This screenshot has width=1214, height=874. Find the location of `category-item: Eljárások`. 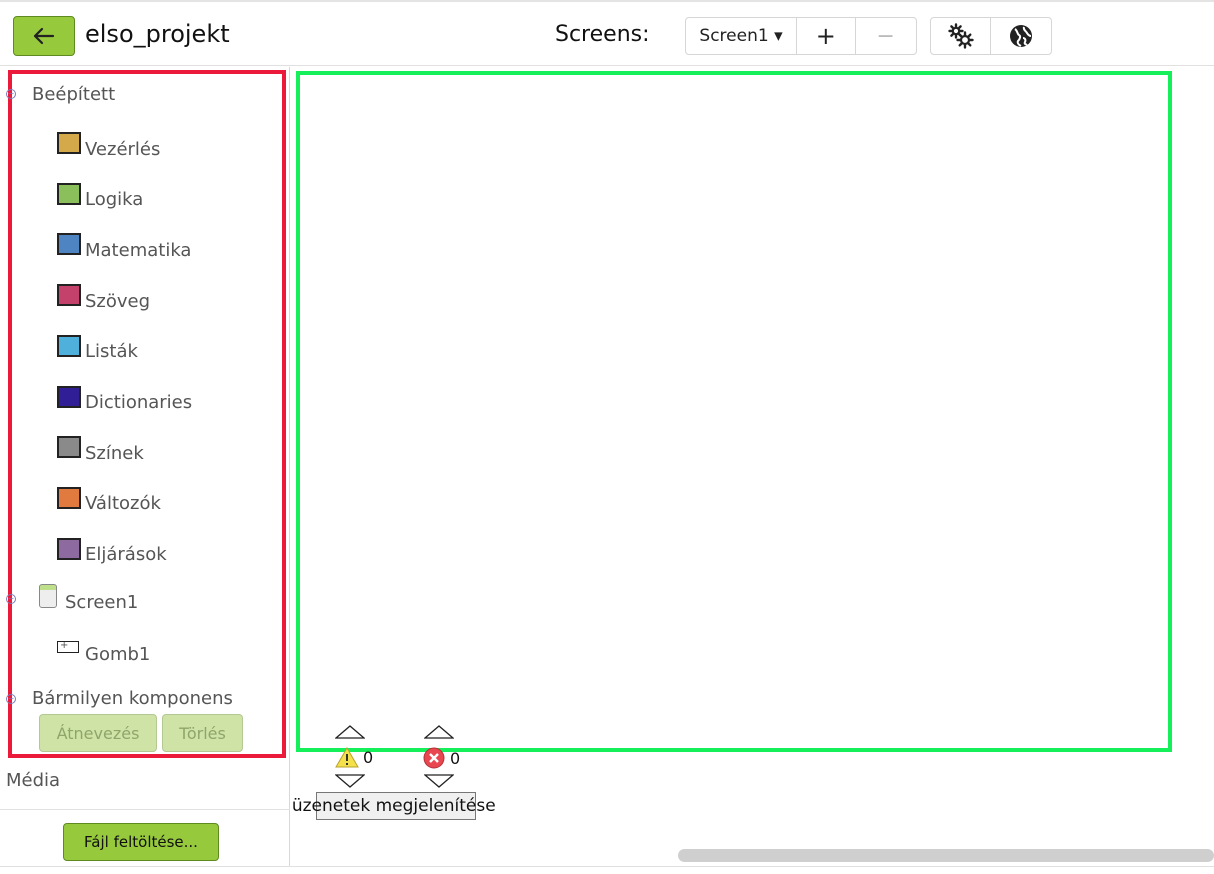

category-item: Eljárások is located at coordinates (112, 553).